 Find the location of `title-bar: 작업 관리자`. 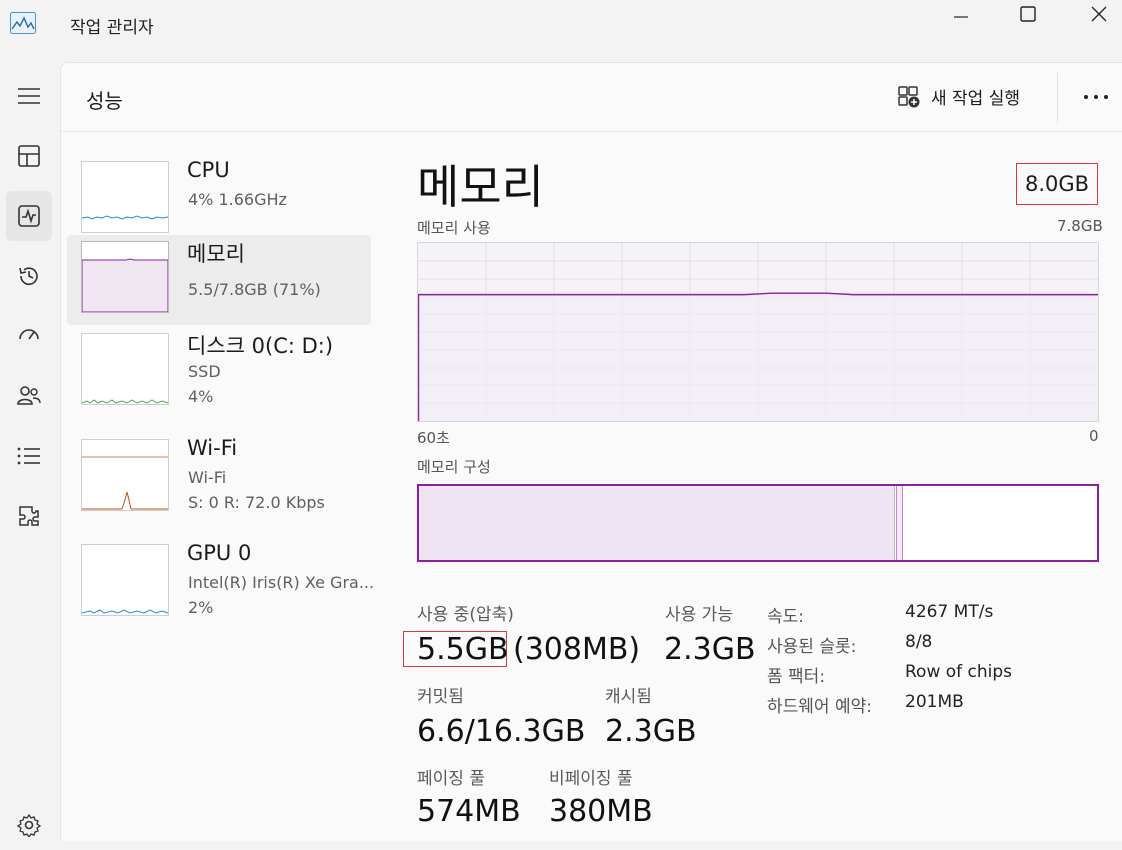

title-bar: 작업 관리자 is located at coordinates (561, 26).